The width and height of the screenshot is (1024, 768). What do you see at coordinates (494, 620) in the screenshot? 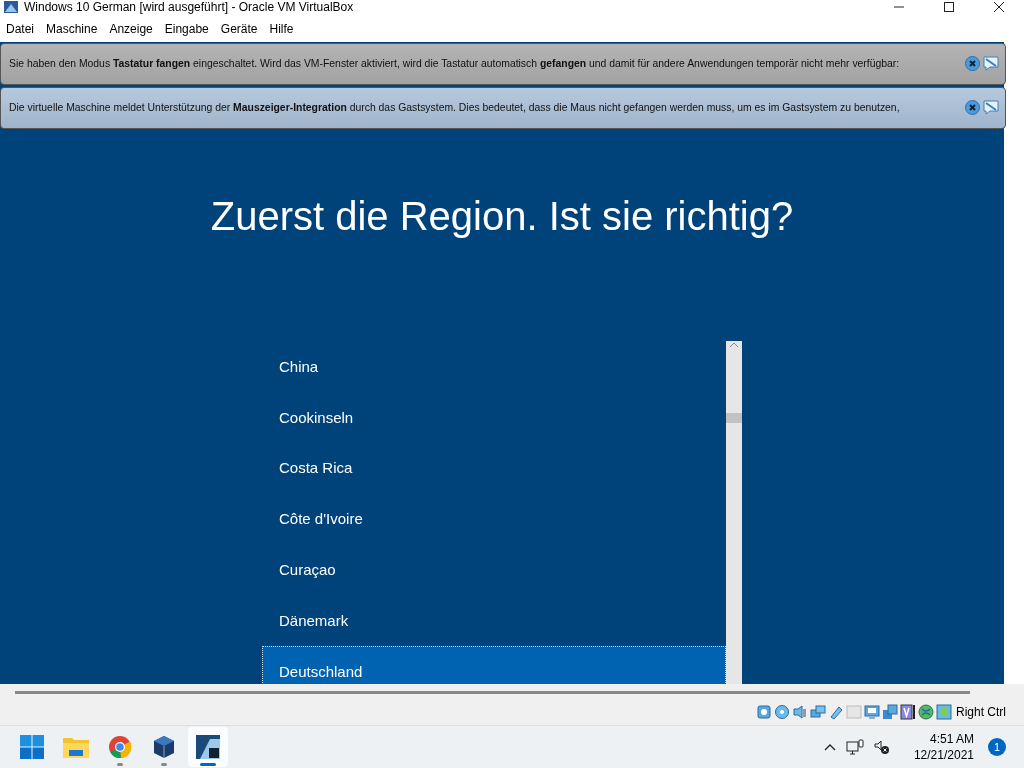
I see `region-option: Dänemark` at bounding box center [494, 620].